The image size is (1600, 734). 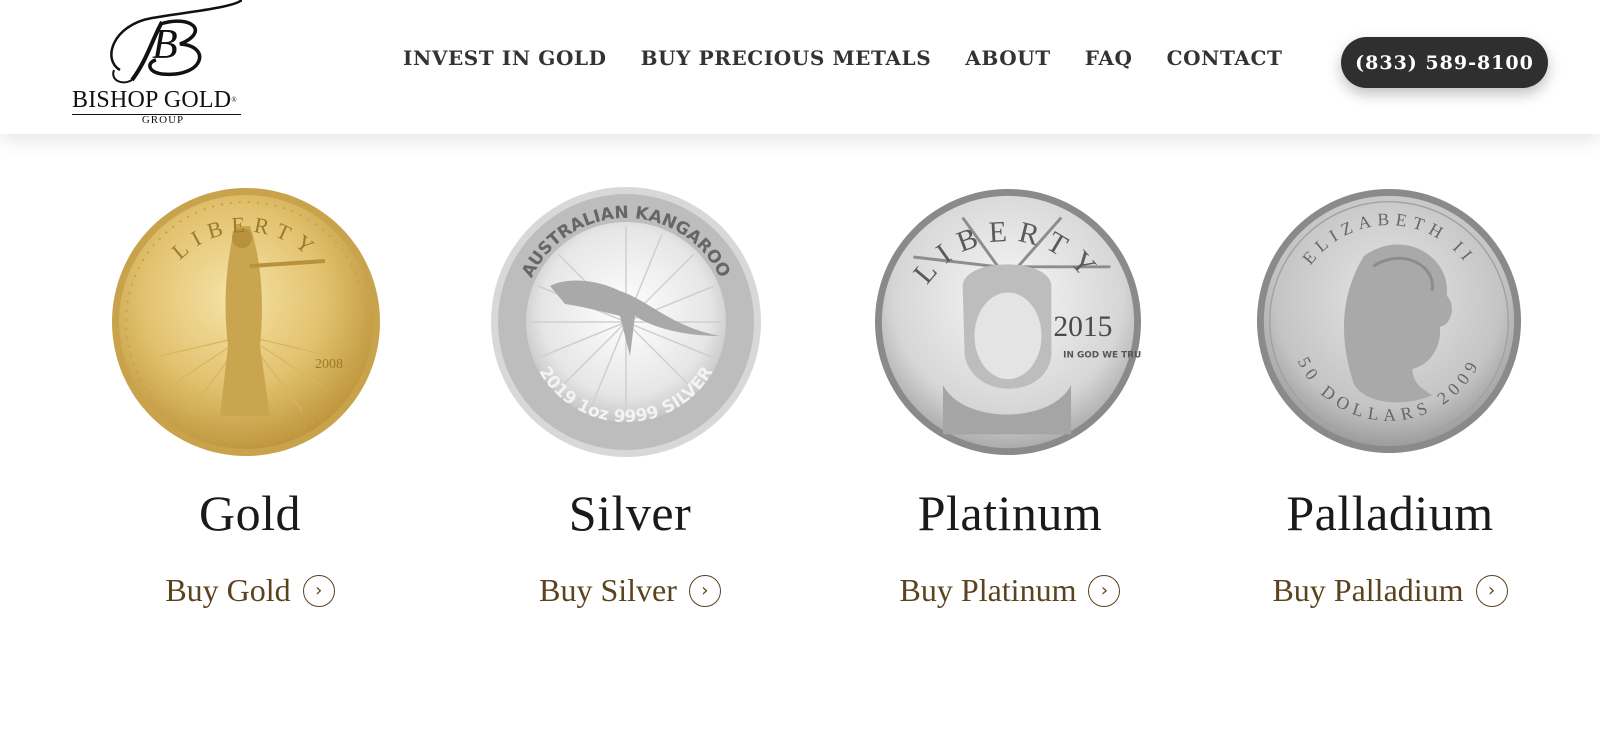 I want to click on phone-button: (833) 589-8100, so click(x=1444, y=62).